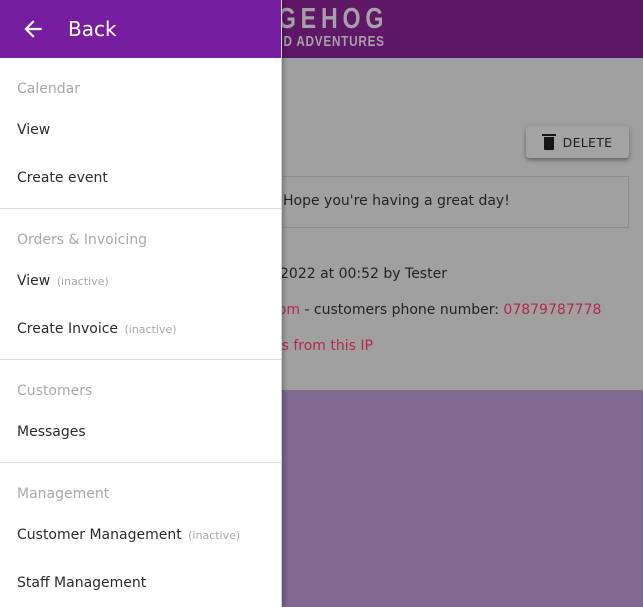 This screenshot has width=643, height=607. I want to click on delete-button: DELETE, so click(577, 142).